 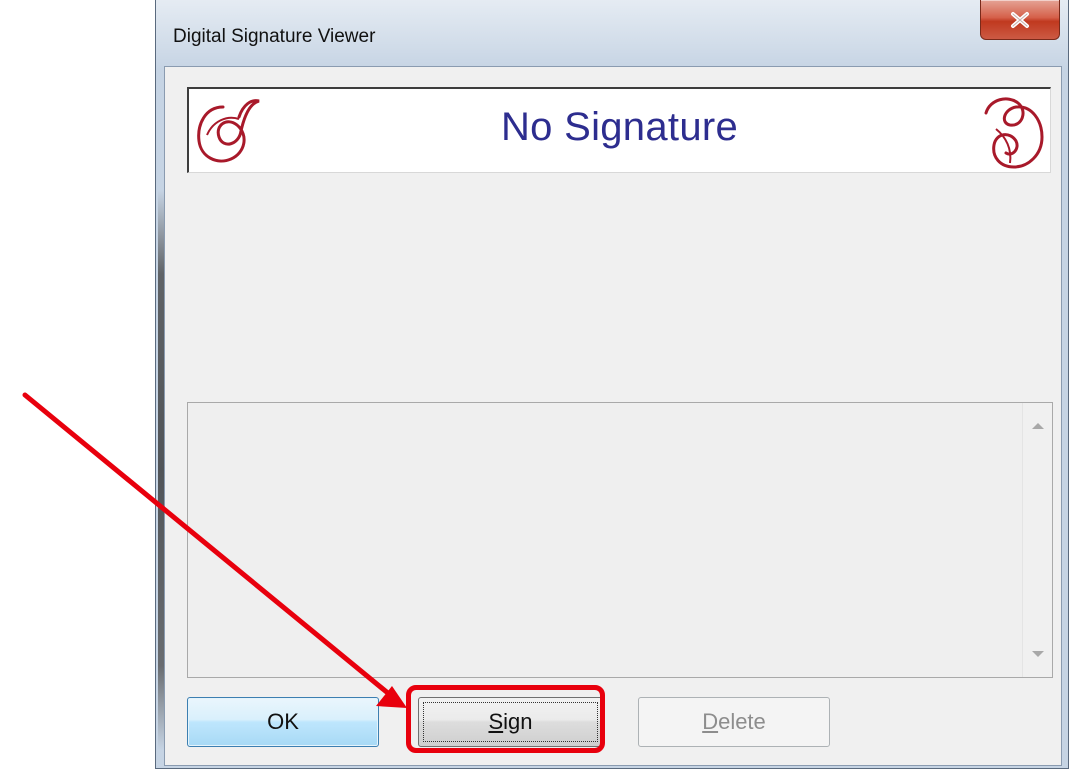 I want to click on annotation-arrow-icon, so click(x=214, y=550).